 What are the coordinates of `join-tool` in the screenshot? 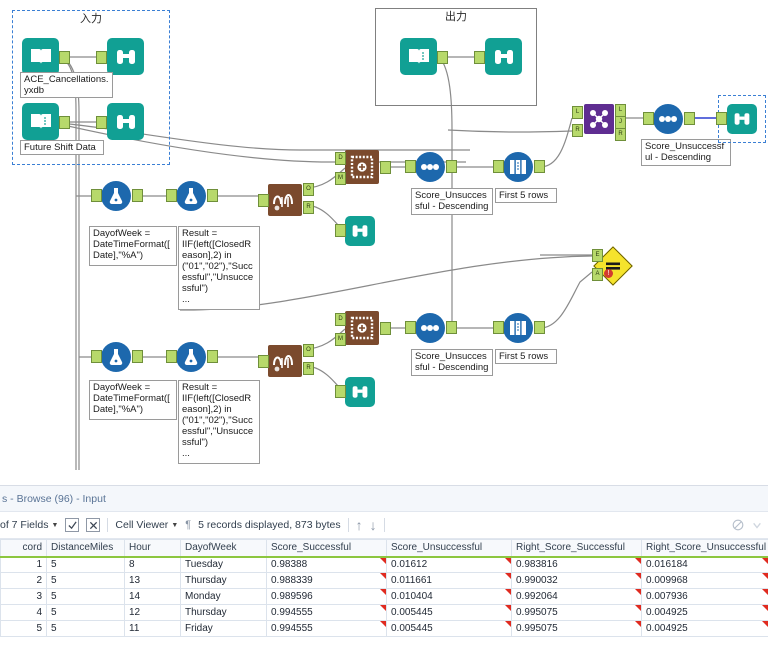 It's located at (599, 119).